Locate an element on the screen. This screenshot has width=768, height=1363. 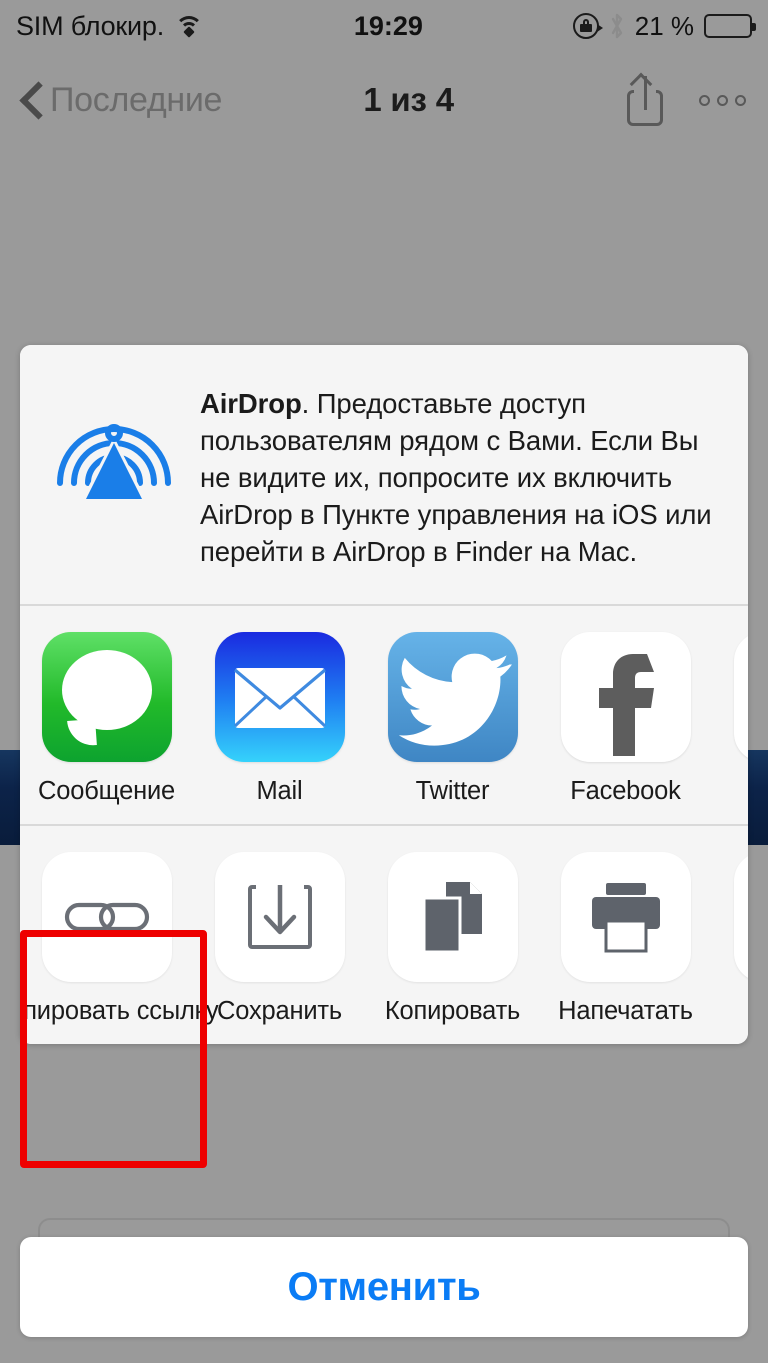
cancel-button: Отменить is located at coordinates (384, 1287).